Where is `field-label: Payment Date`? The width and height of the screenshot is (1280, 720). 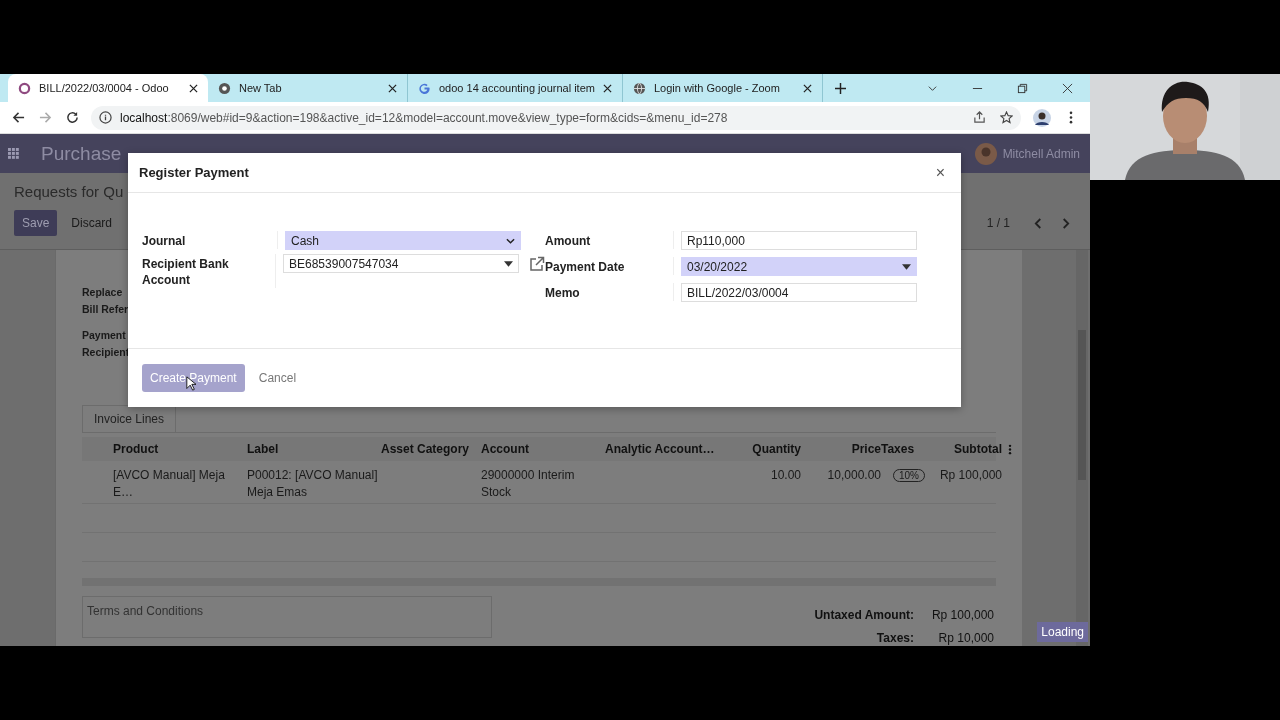 field-label: Payment Date is located at coordinates (609, 266).